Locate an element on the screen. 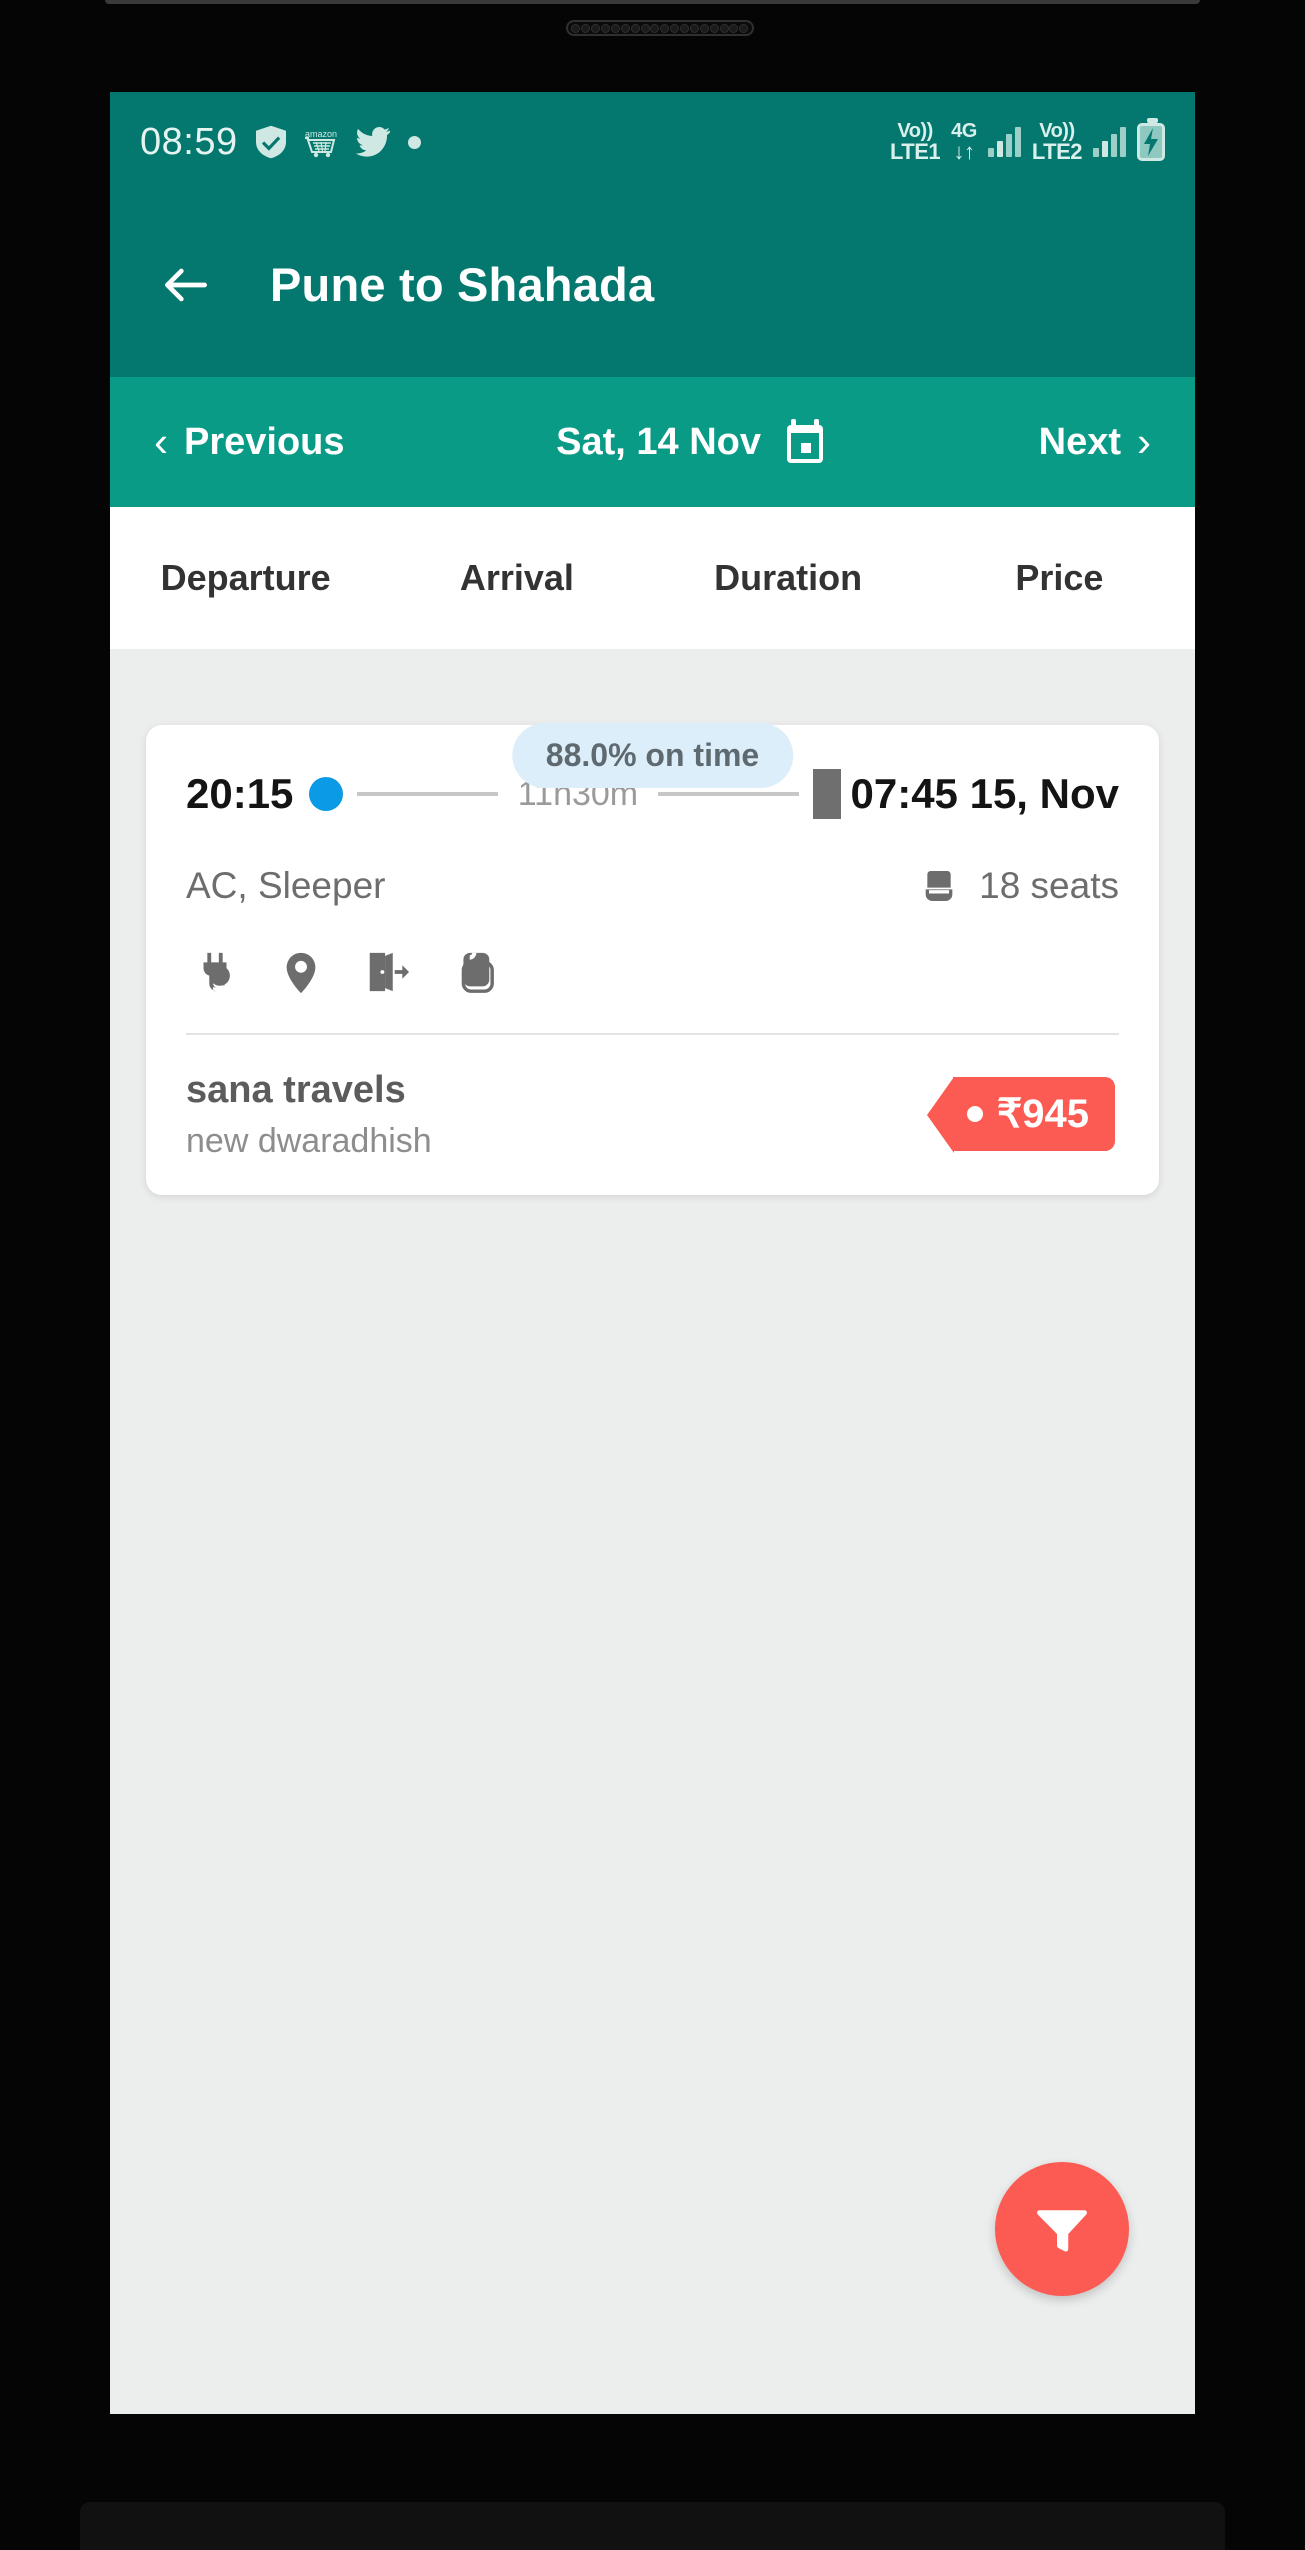  filter-fab-button is located at coordinates (1062, 2229).